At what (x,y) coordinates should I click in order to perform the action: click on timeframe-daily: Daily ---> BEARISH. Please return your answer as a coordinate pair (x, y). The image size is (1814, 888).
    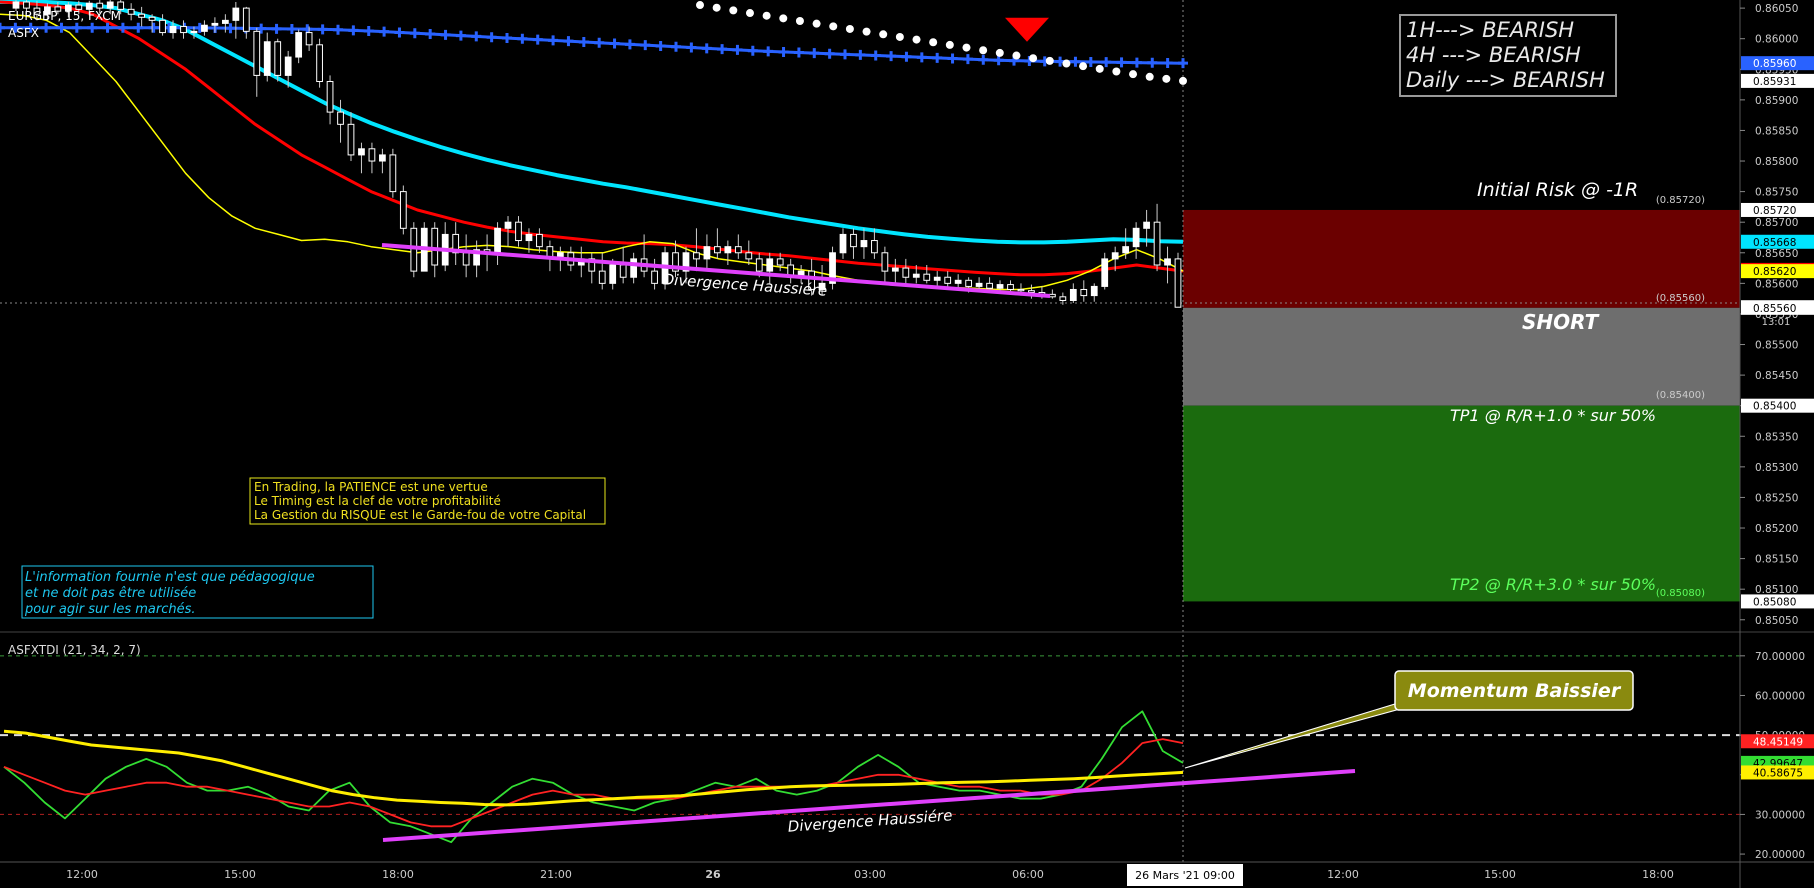
    Looking at the image, I should click on (1505, 80).